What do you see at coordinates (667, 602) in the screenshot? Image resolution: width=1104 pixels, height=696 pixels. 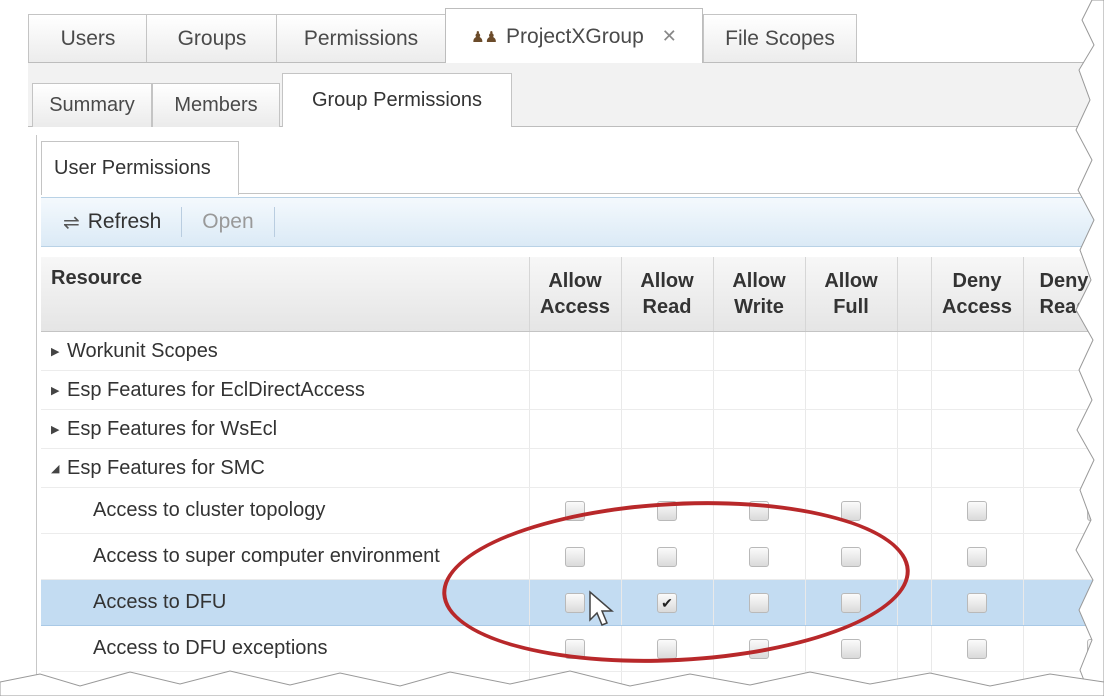 I see `allow-read-checkbox: ✔` at bounding box center [667, 602].